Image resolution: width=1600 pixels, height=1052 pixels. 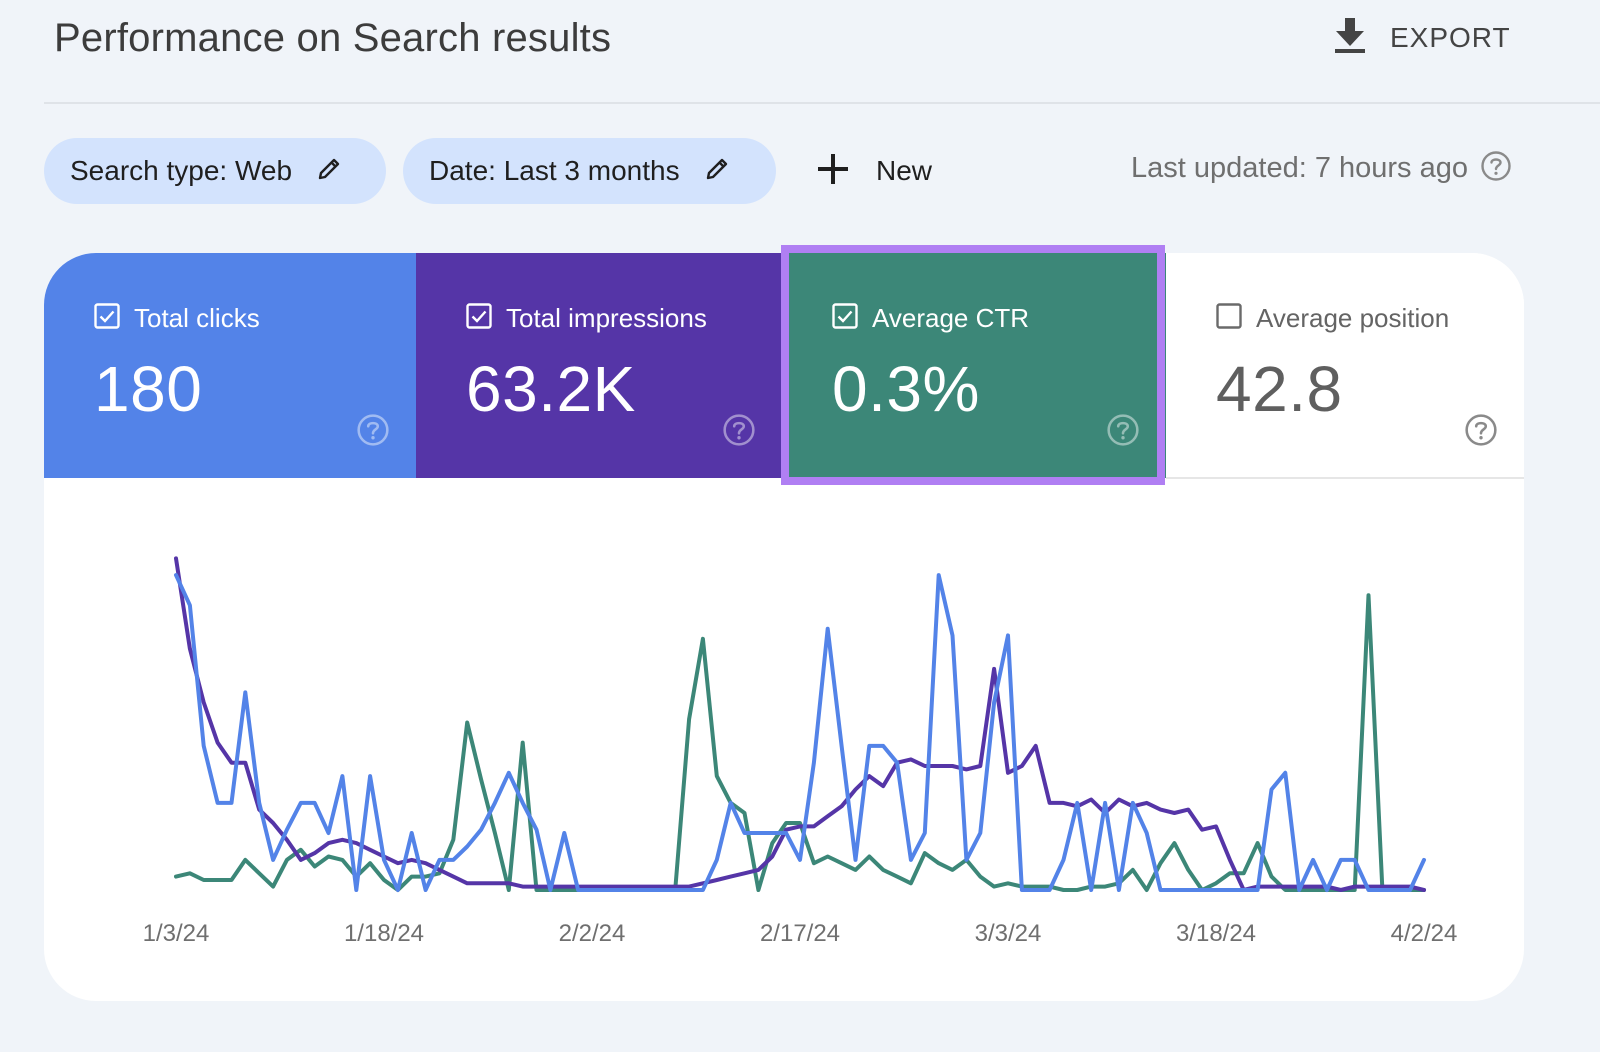 I want to click on date-filter-chip: Date: Last 3 months, so click(x=589, y=171).